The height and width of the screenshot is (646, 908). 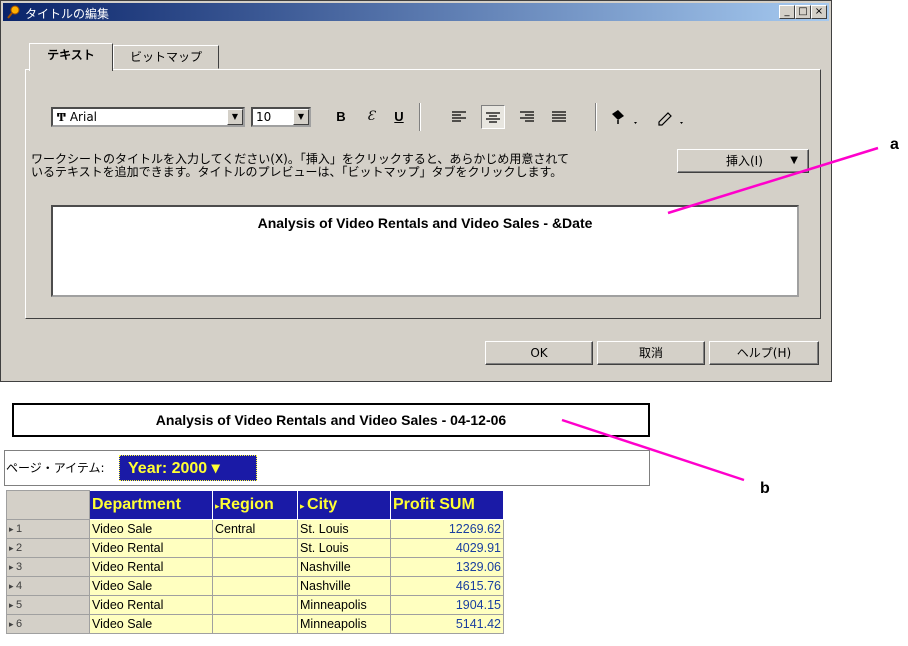 What do you see at coordinates (765, 488) in the screenshot?
I see `callout-label-b: b` at bounding box center [765, 488].